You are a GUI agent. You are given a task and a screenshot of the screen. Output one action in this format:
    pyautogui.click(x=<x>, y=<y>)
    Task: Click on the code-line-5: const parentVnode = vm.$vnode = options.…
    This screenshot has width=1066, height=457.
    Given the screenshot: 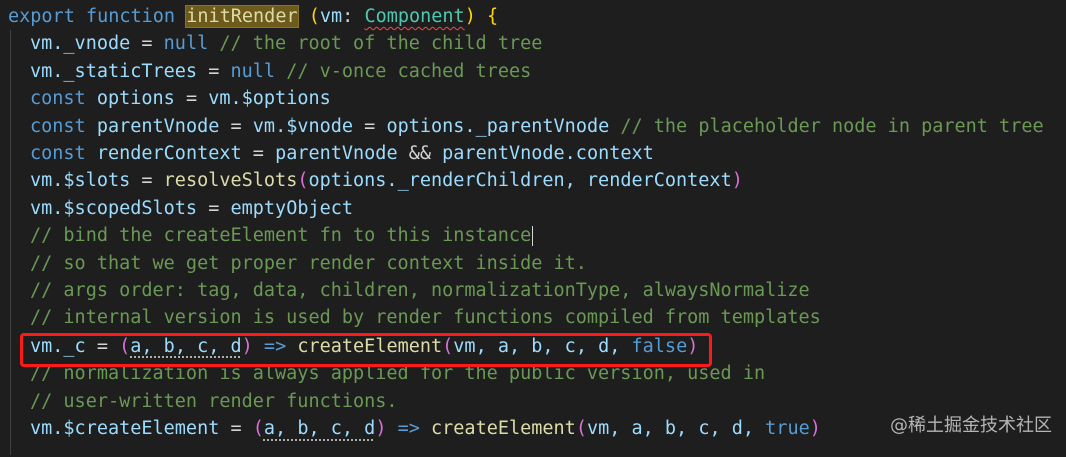 What is the action you would take?
    pyautogui.click(x=537, y=126)
    